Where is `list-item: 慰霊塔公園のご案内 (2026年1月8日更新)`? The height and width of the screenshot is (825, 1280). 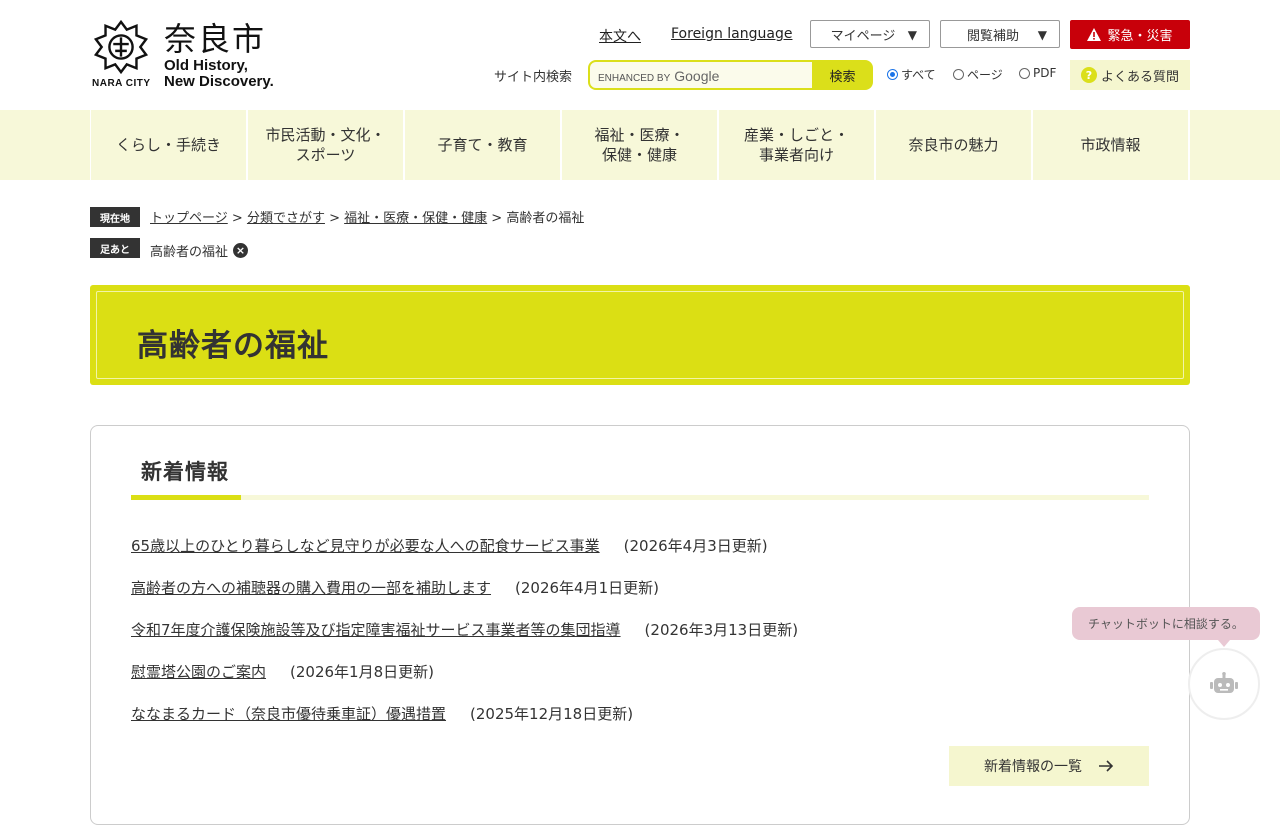
list-item: 慰霊塔公園のご案内 (2026年1月8日更新) is located at coordinates (631, 671).